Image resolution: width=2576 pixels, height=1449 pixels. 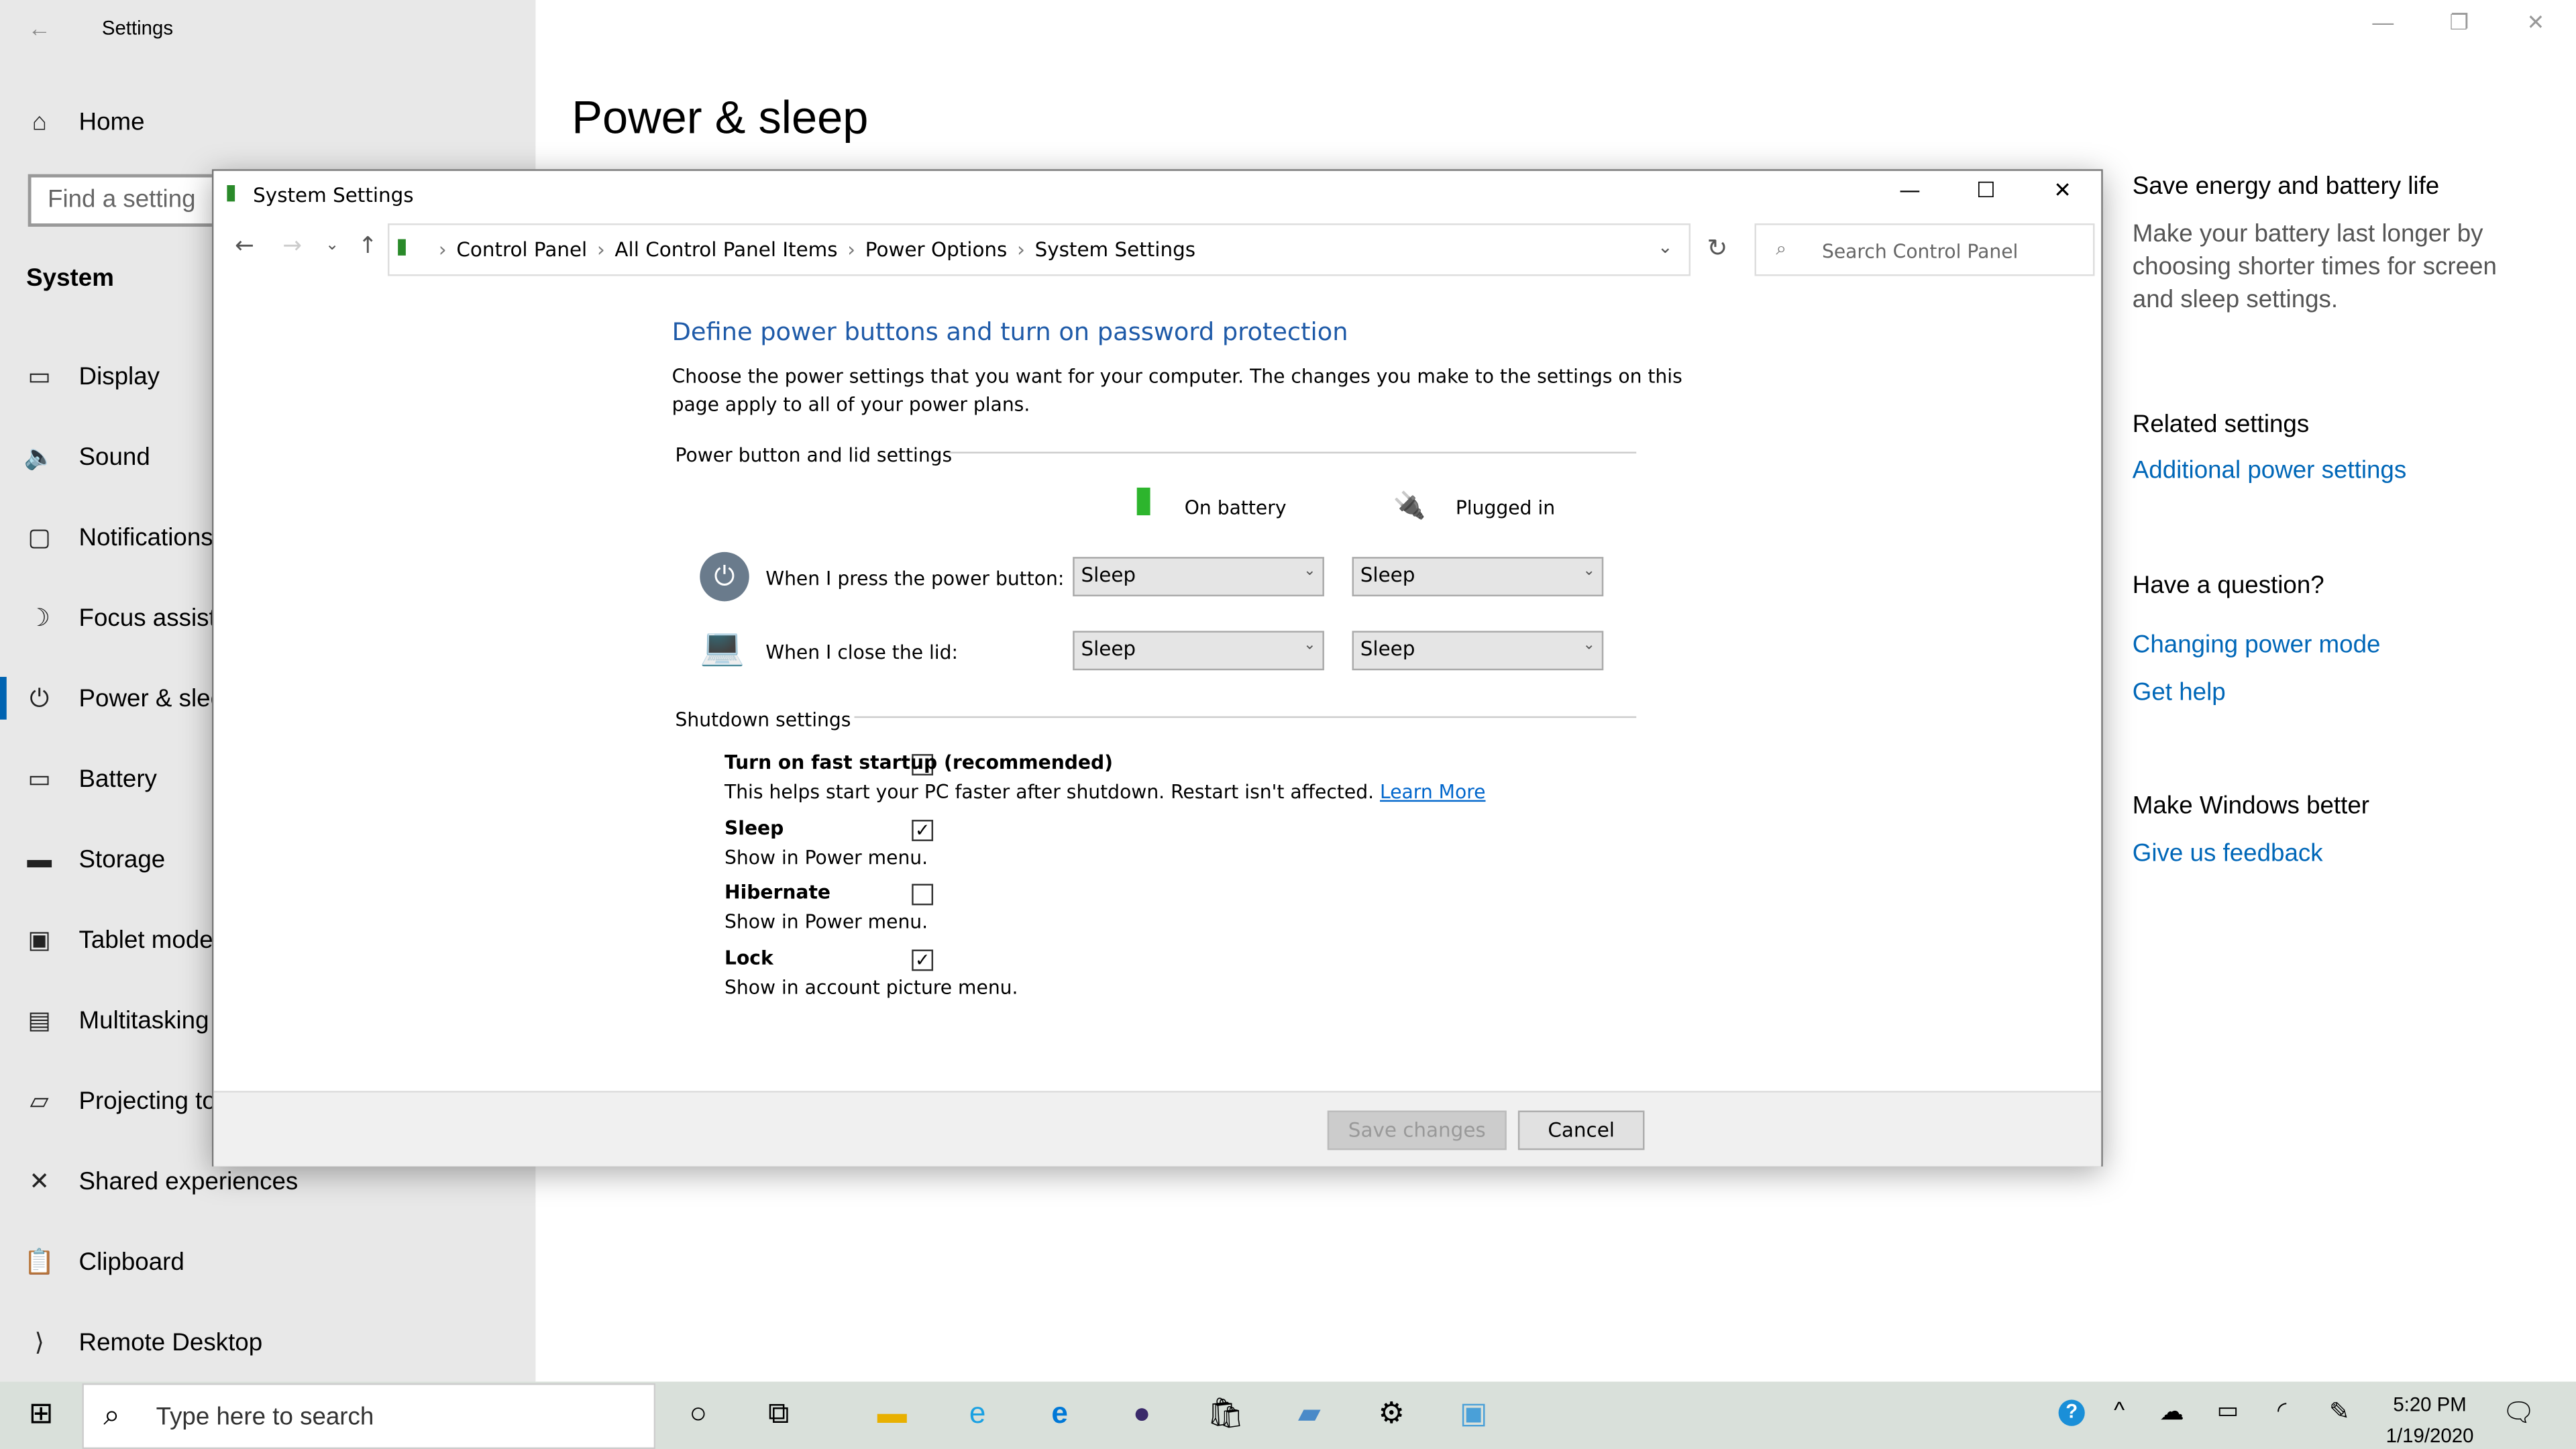 What do you see at coordinates (977, 1414) in the screenshot?
I see `internet-explorer-icon: e` at bounding box center [977, 1414].